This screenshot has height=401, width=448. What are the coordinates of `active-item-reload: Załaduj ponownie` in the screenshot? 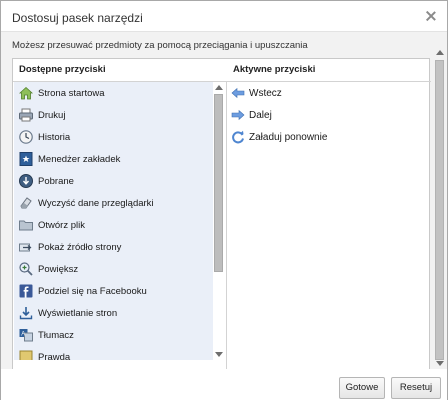 It's located at (277, 137).